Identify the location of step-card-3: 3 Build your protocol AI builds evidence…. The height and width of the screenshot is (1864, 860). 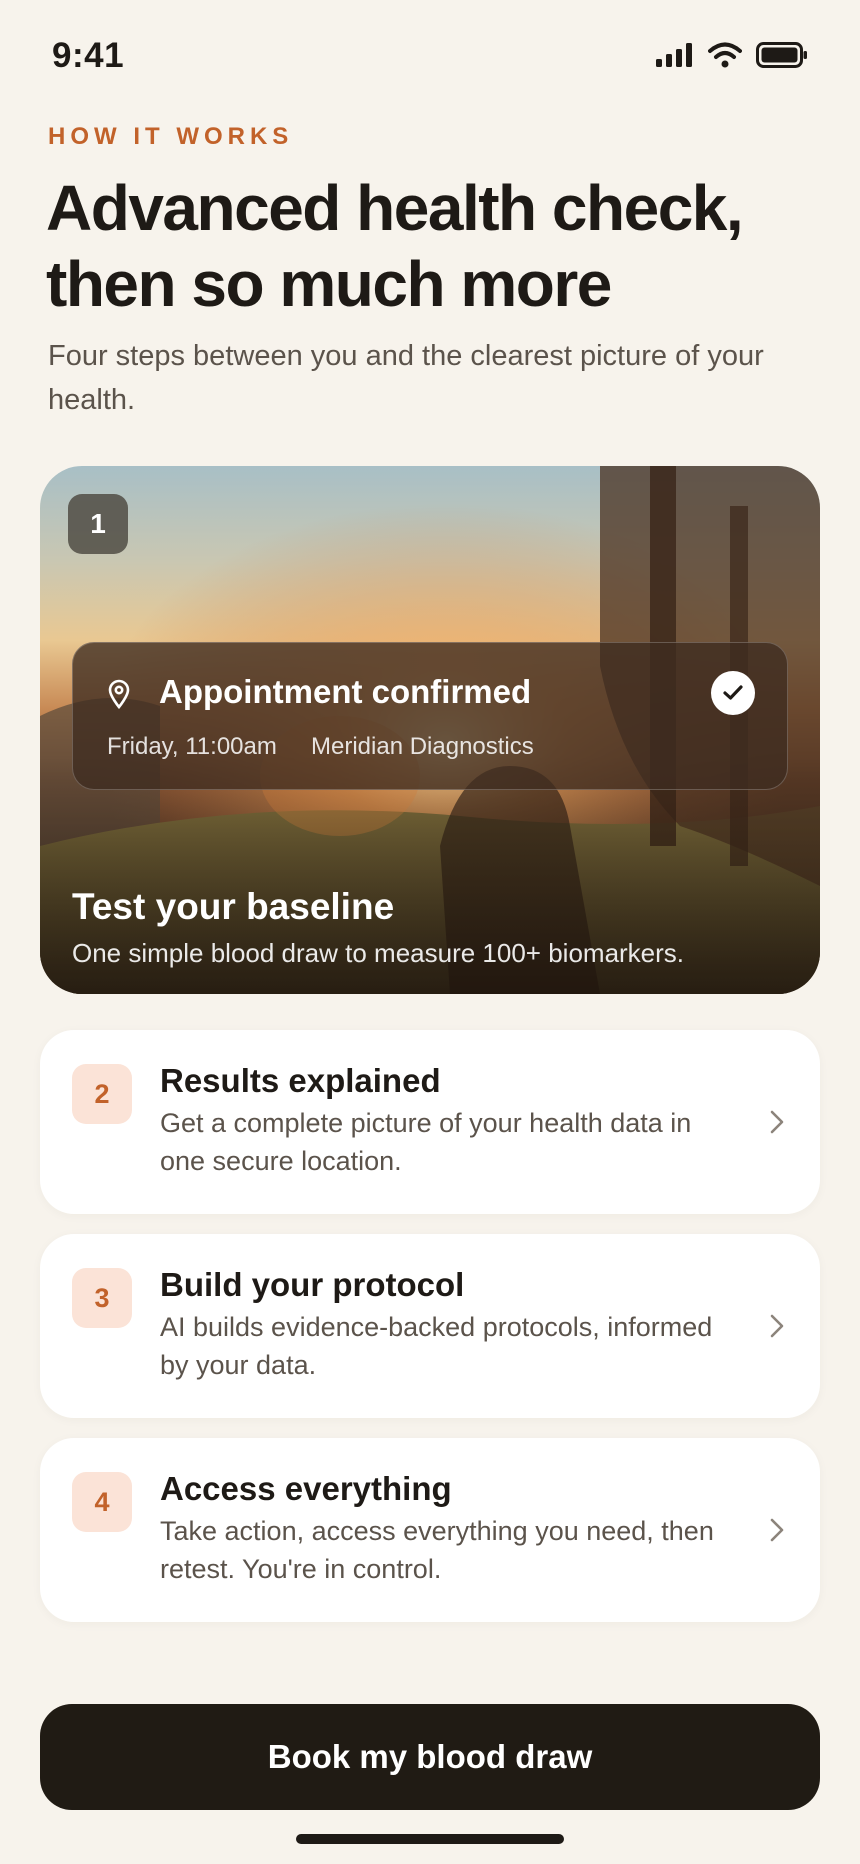
(430, 1326).